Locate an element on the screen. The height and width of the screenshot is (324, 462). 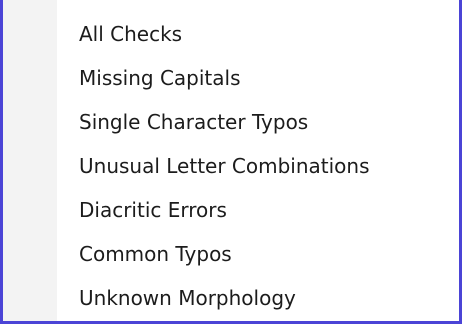
menu-item-unknown-morphology: Unknown Morphology is located at coordinates (231, 298).